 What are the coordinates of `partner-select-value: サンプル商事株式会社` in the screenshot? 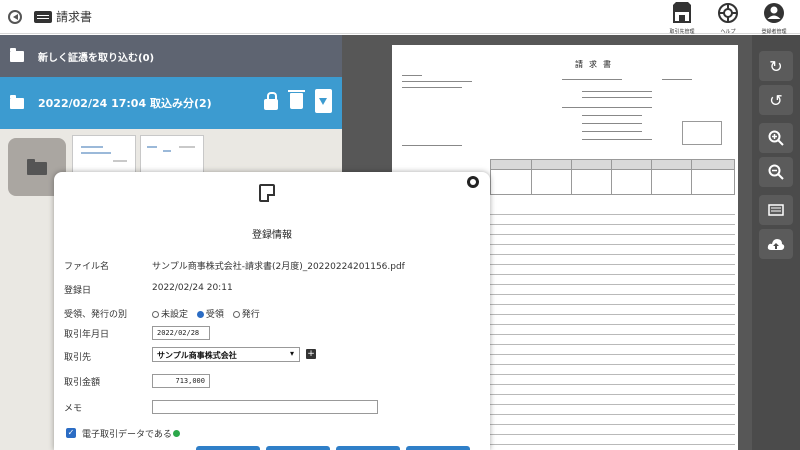 It's located at (197, 355).